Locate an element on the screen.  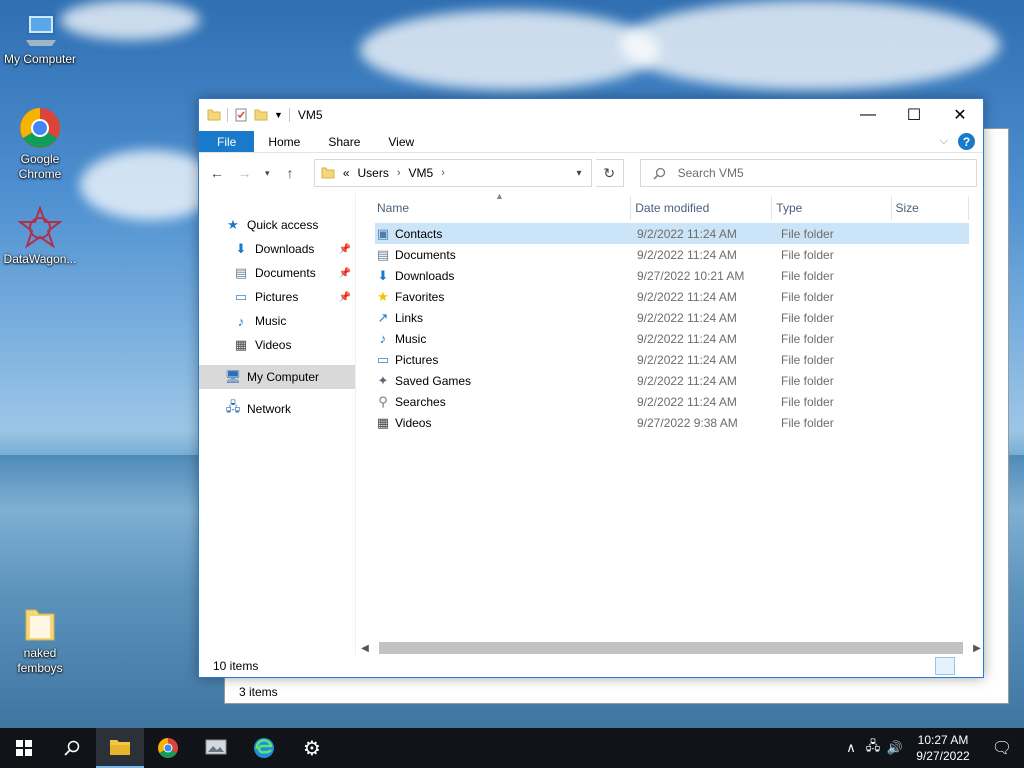
customize-toolbar-icon: ▼ is located at coordinates (278, 115).